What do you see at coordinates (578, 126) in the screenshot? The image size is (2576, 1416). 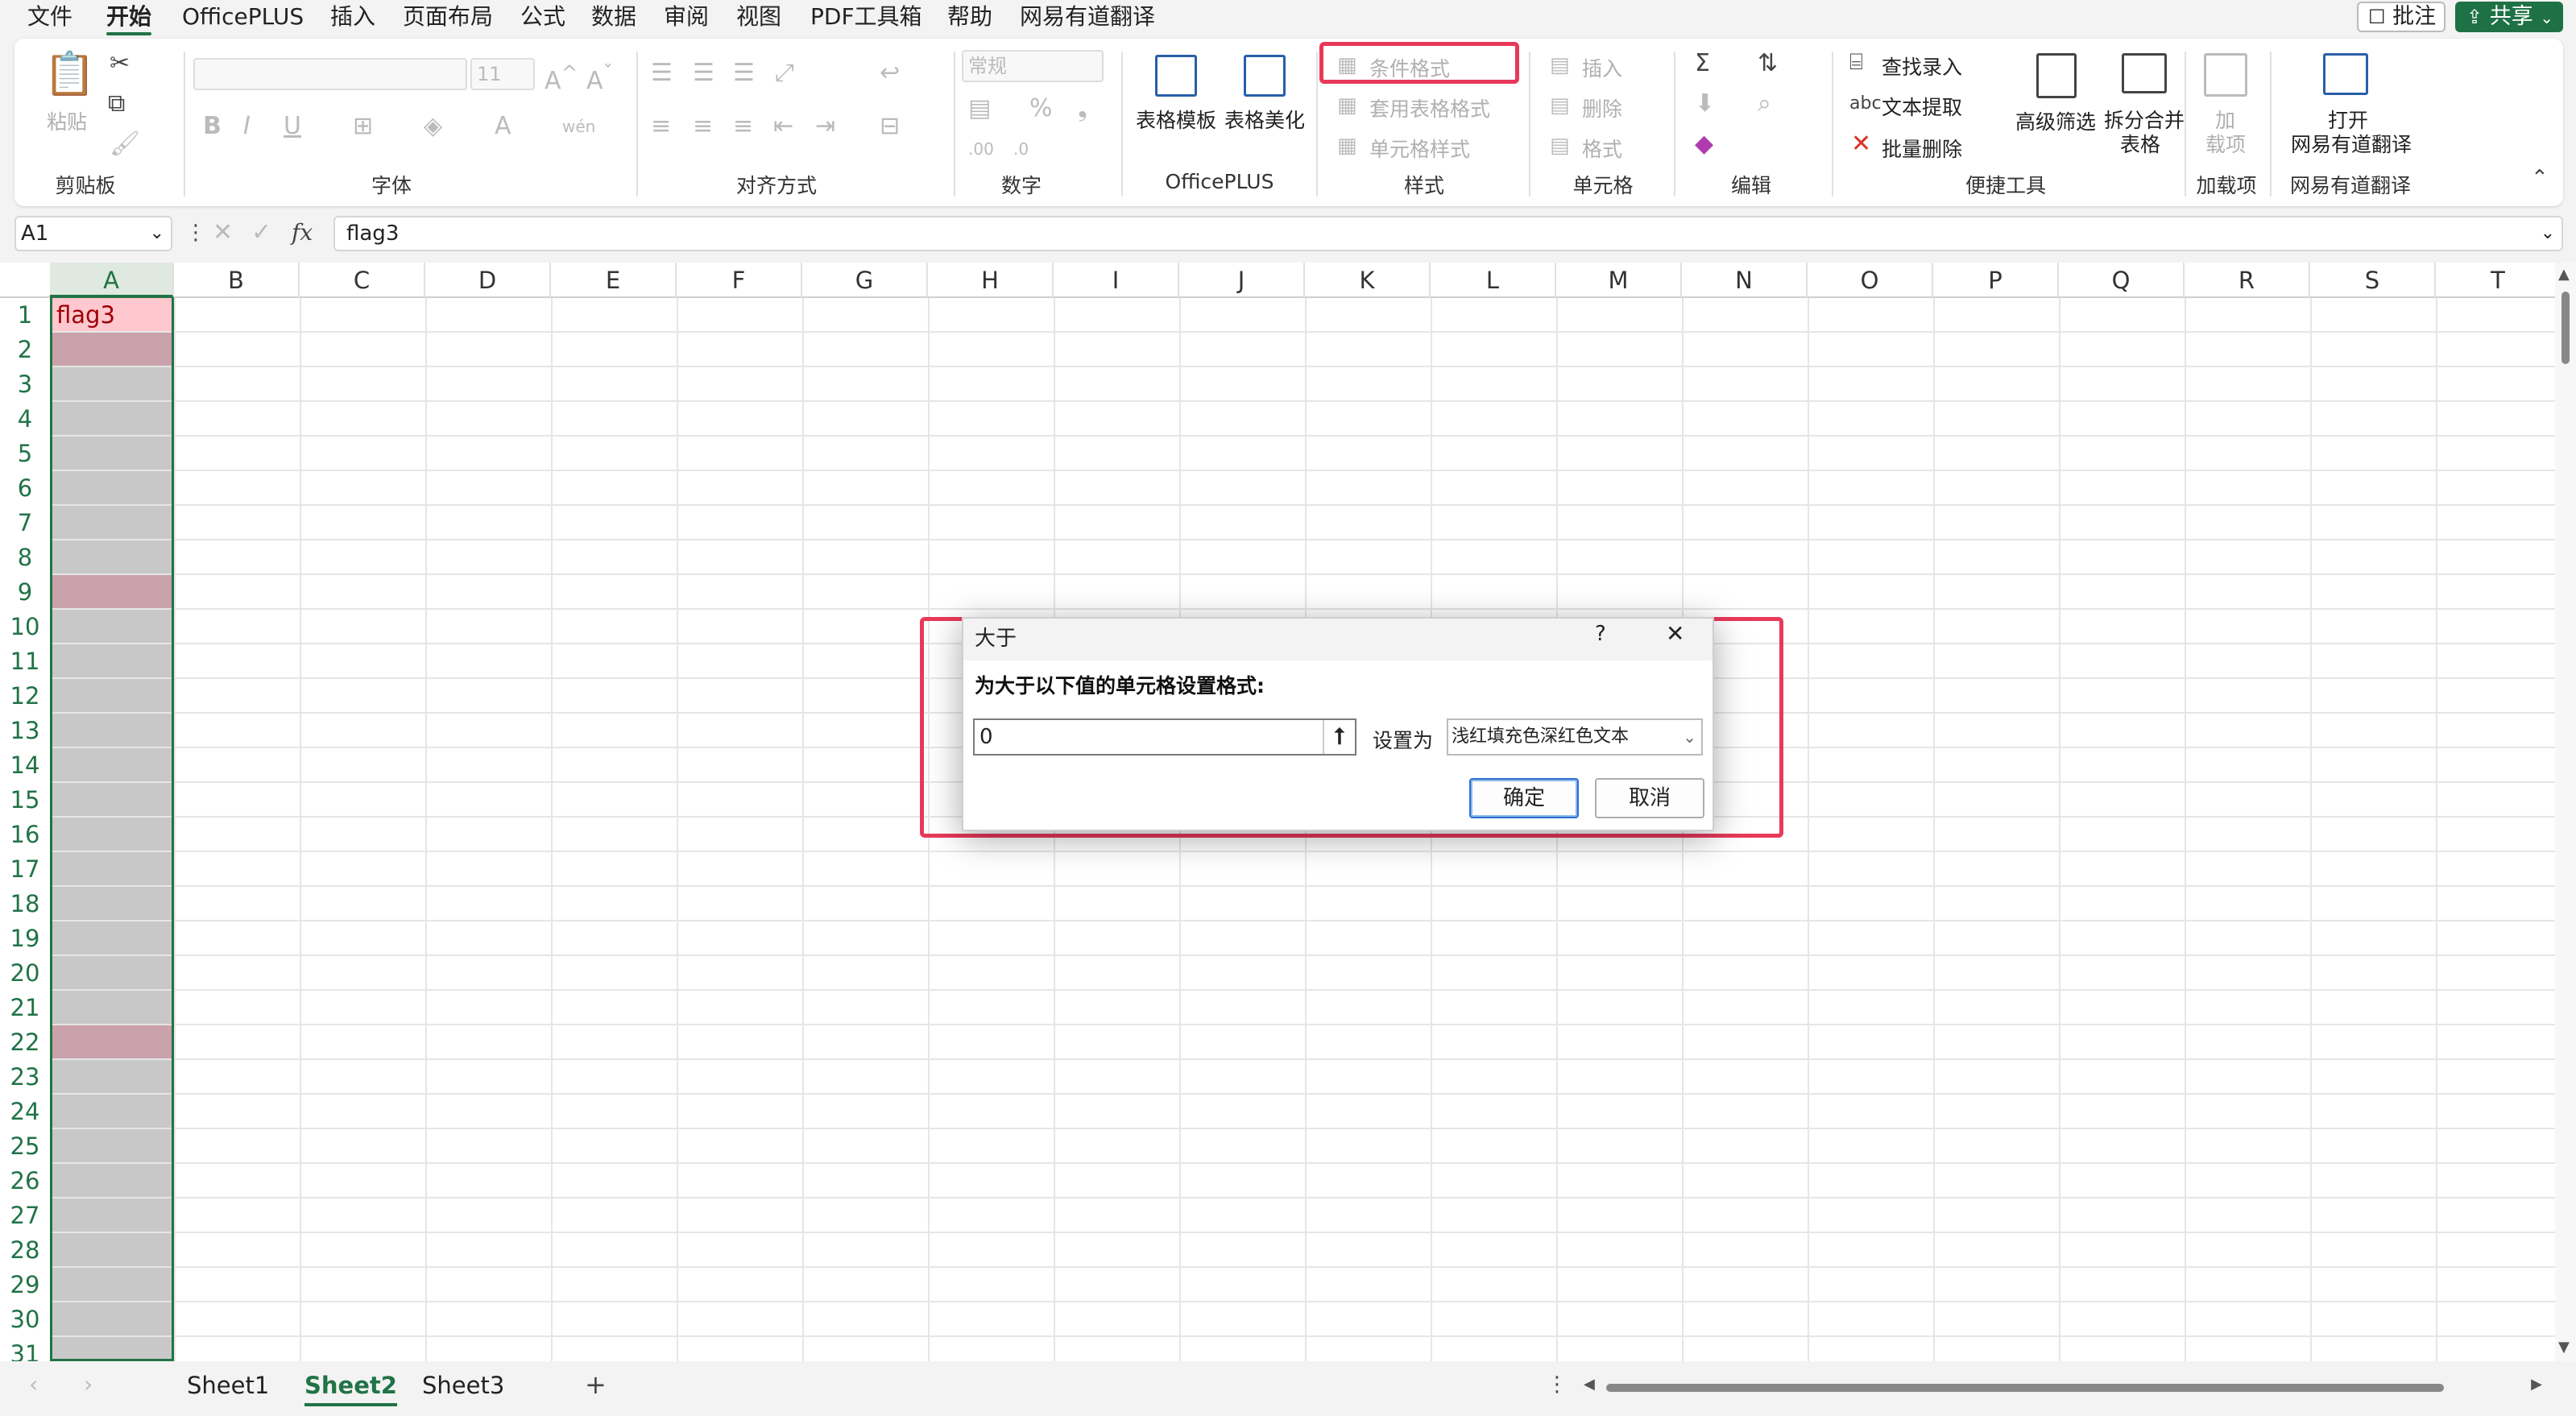 I see `phonetic-icon: wén` at bounding box center [578, 126].